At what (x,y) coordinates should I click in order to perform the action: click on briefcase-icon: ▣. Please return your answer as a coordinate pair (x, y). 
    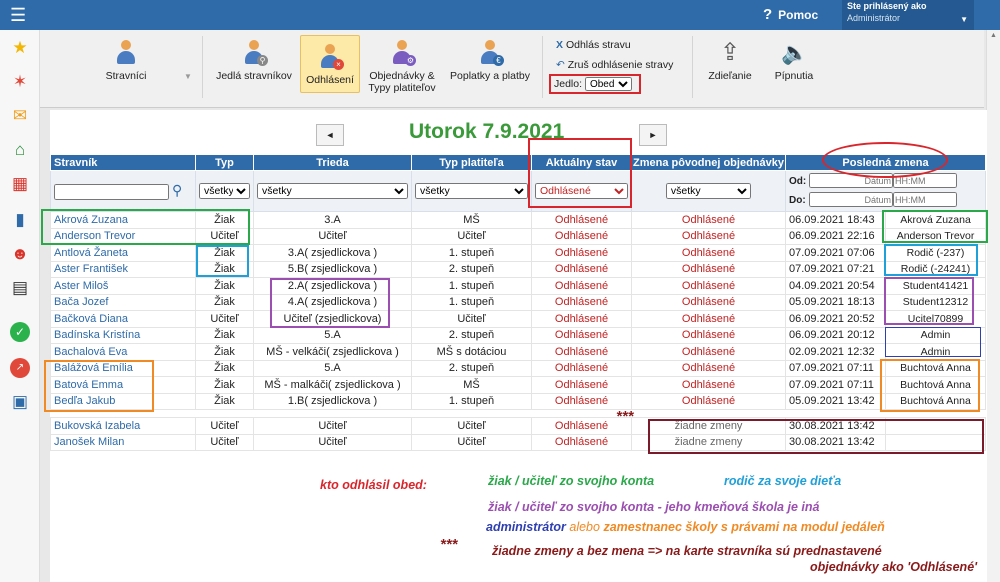
    Looking at the image, I should click on (20, 402).